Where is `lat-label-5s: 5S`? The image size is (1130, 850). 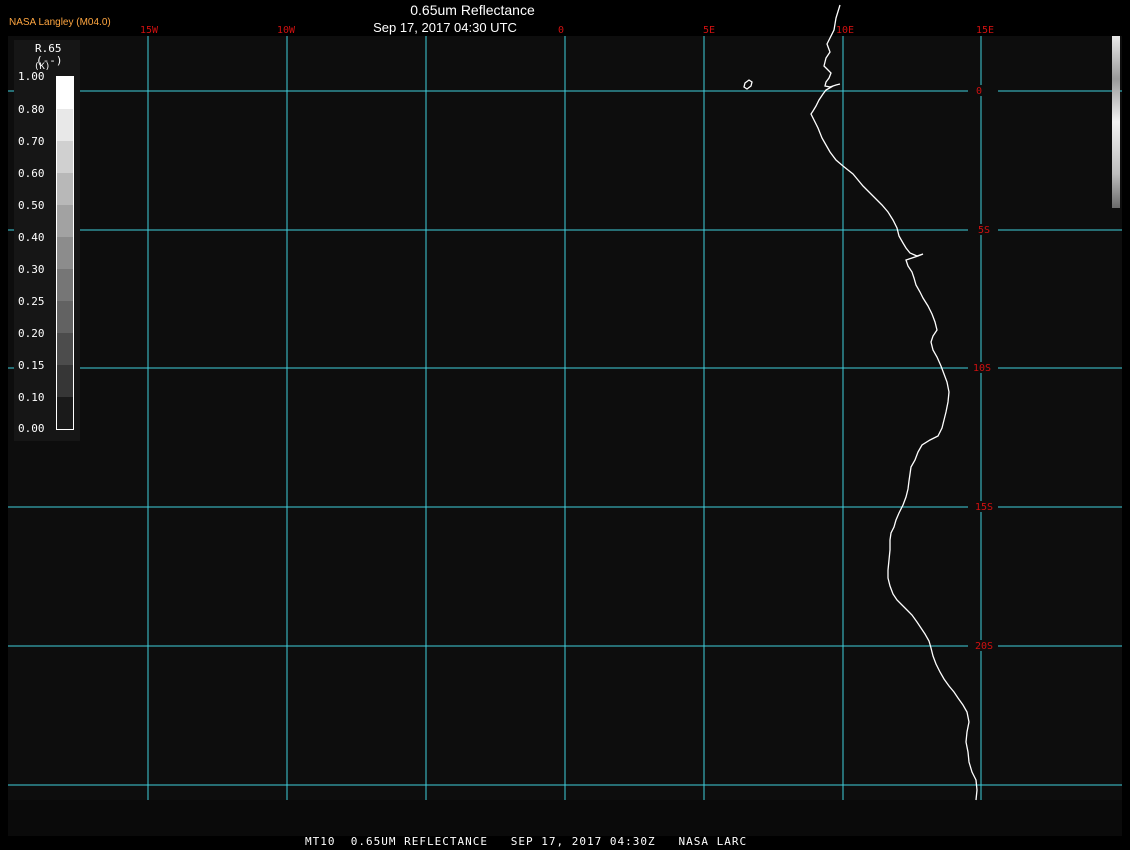
lat-label-5s: 5S is located at coordinates (984, 230).